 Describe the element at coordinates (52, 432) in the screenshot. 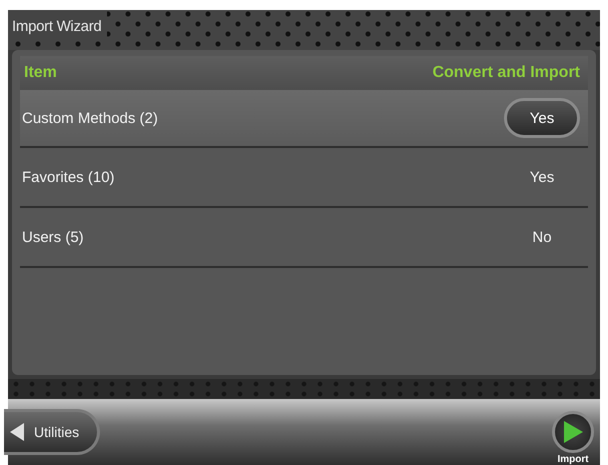

I see `back-button: Utilities` at that location.